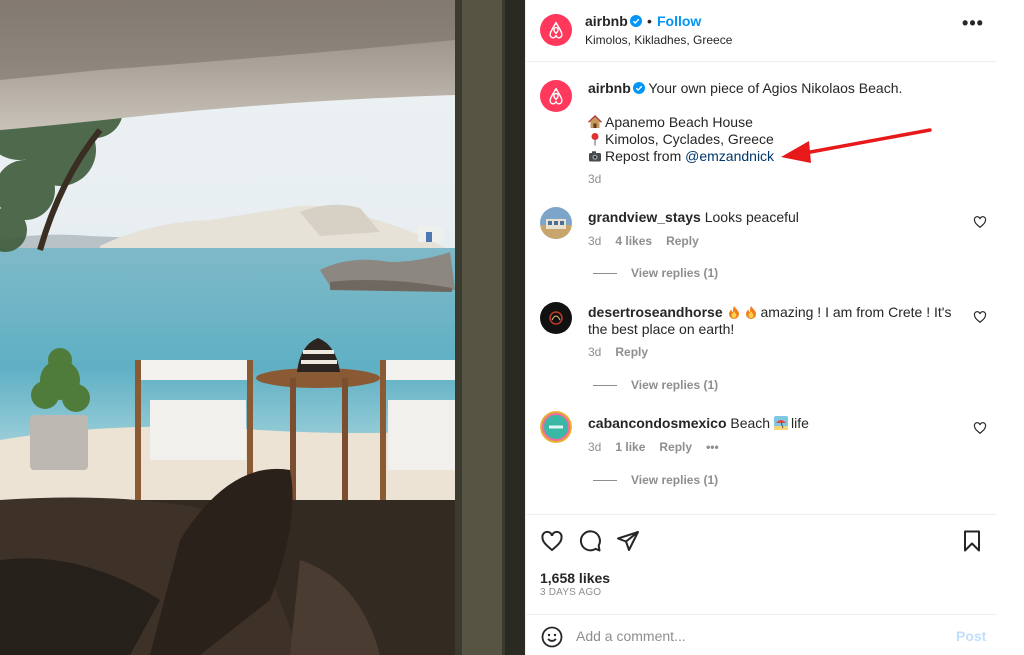  Describe the element at coordinates (628, 541) in the screenshot. I see `share-paper-plane-icon` at that location.